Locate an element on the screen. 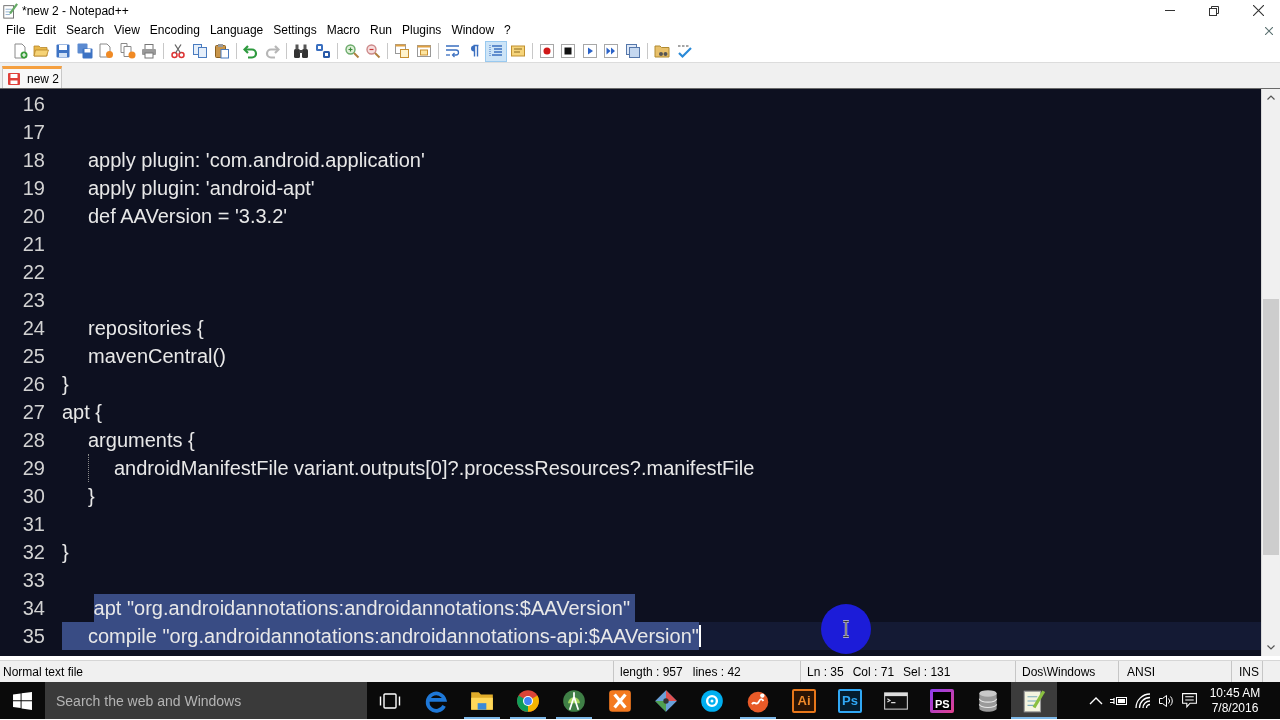 The width and height of the screenshot is (1280, 720). code-text: apply plugin: 'com.android.application' is located at coordinates (256, 160).